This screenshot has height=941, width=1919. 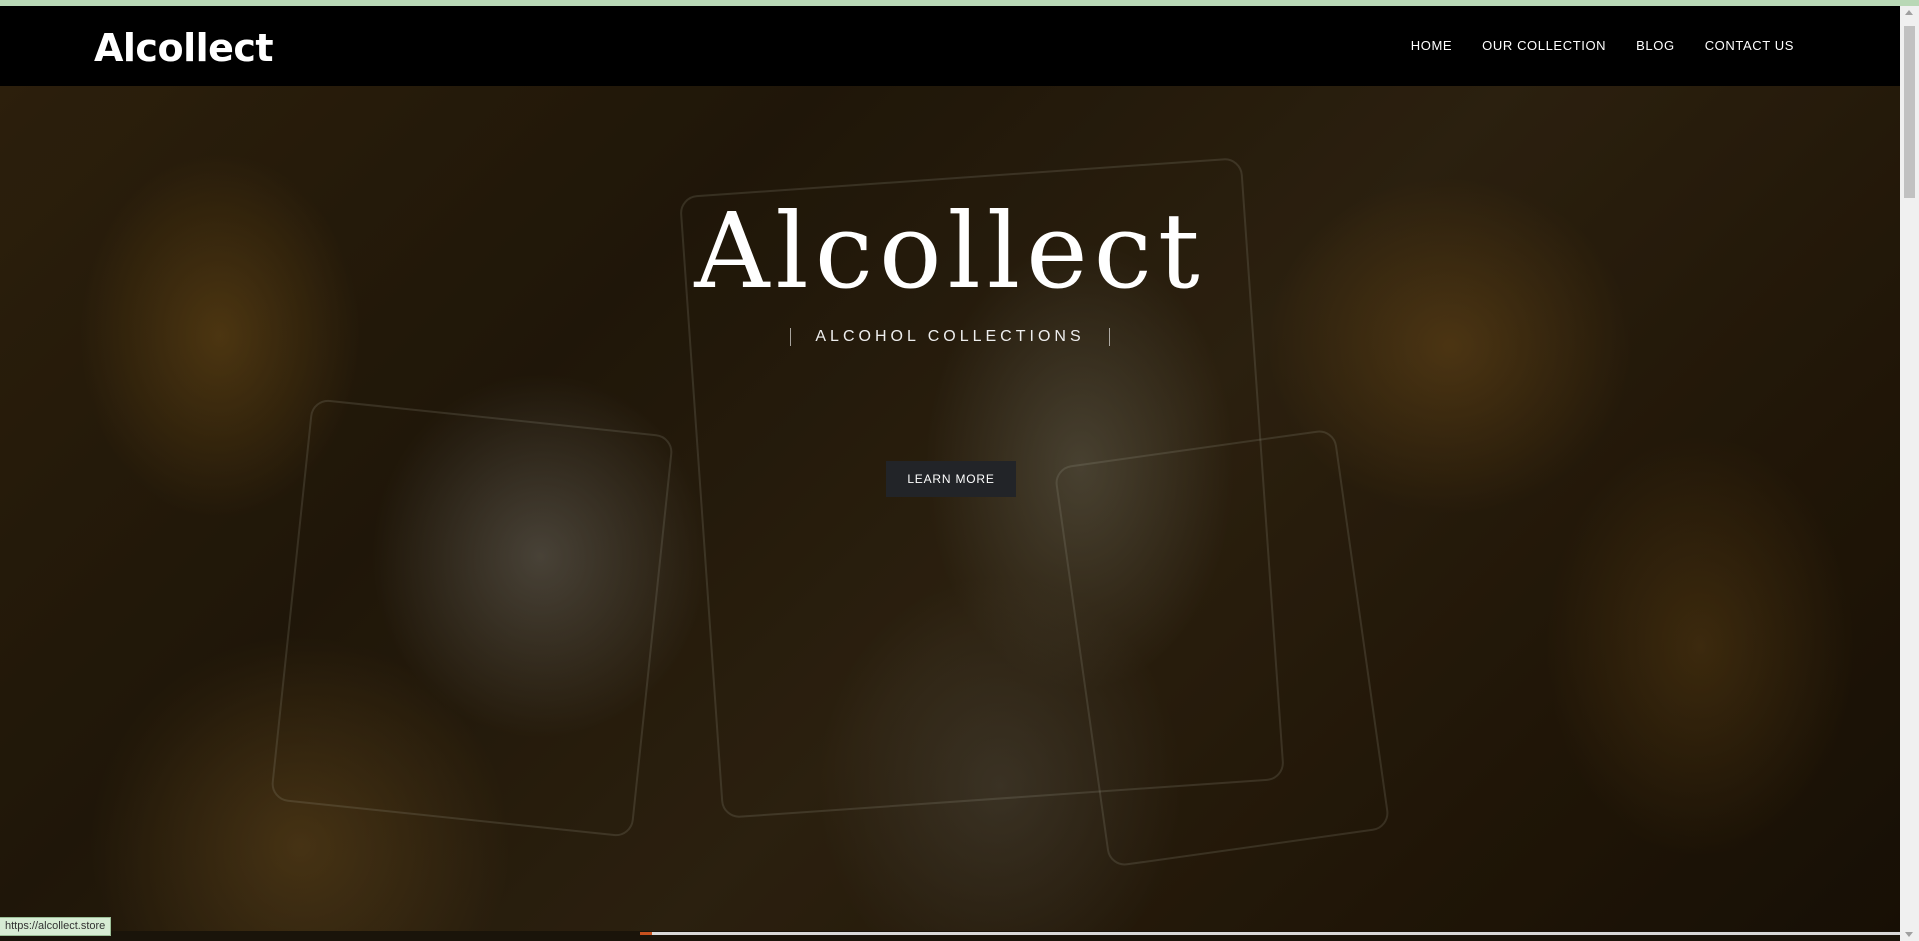 I want to click on brand-logo: Alcollect, so click(x=184, y=48).